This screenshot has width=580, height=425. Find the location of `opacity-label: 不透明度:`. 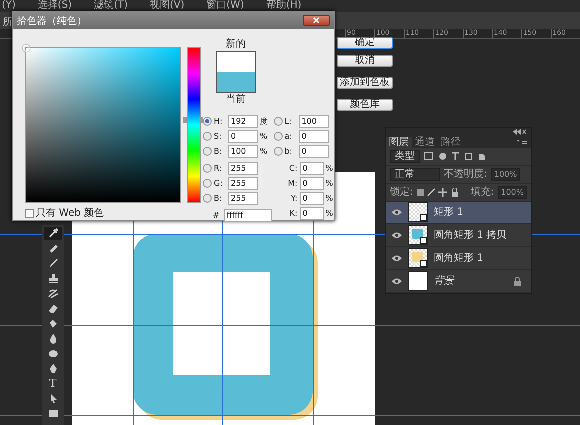

opacity-label: 不透明度: is located at coordinates (466, 175).